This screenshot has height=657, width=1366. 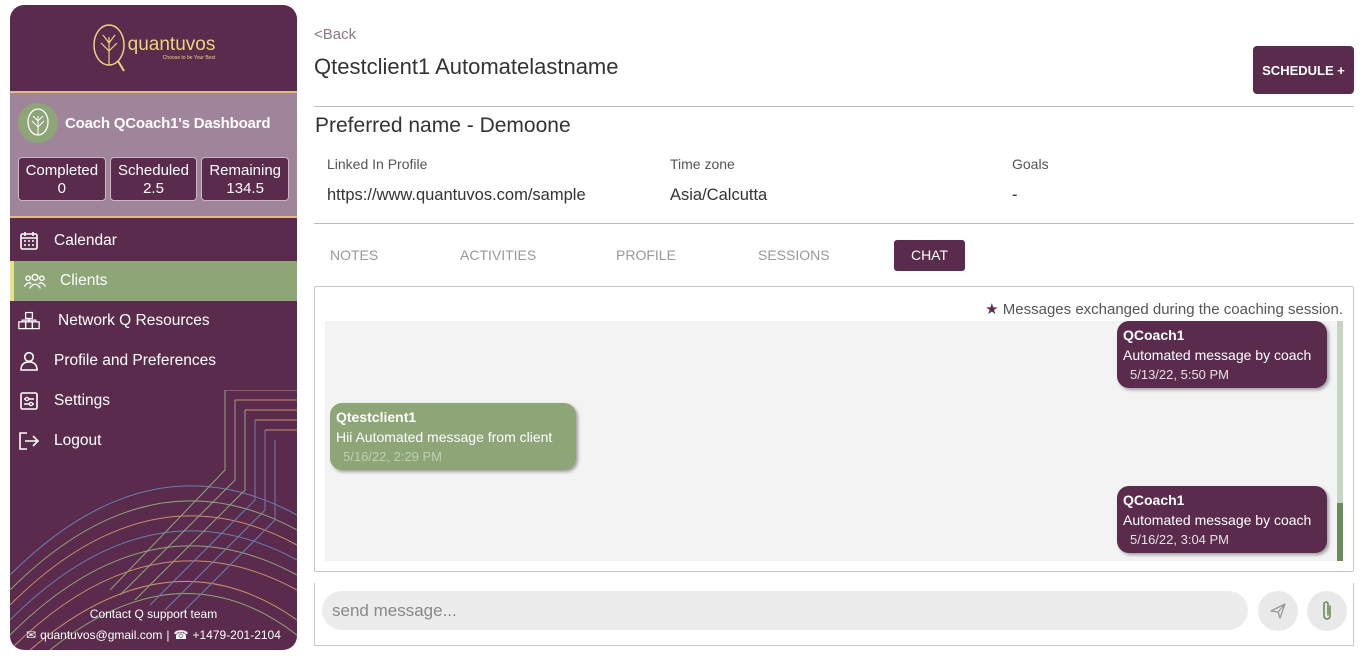 What do you see at coordinates (498, 255) in the screenshot?
I see `tab-activities: ACTIVITIES` at bounding box center [498, 255].